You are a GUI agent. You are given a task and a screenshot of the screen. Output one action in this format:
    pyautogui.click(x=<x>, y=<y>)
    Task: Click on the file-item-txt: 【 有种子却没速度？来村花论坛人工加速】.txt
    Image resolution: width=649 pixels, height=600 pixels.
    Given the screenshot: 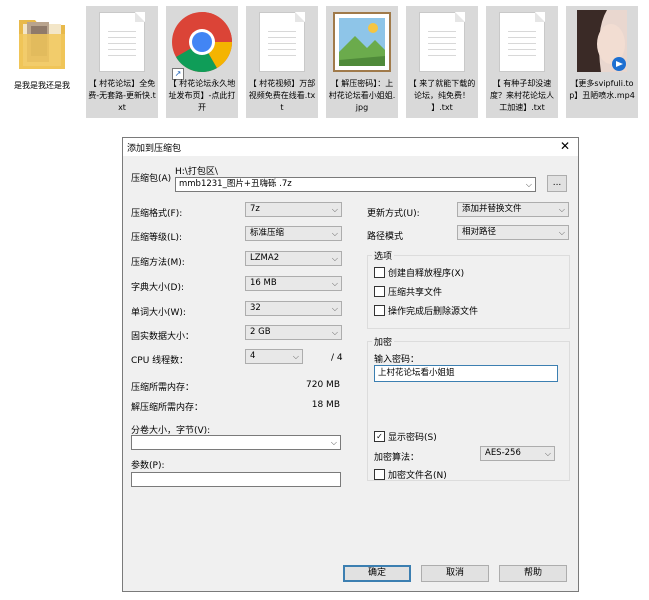 What is the action you would take?
    pyautogui.click(x=522, y=62)
    